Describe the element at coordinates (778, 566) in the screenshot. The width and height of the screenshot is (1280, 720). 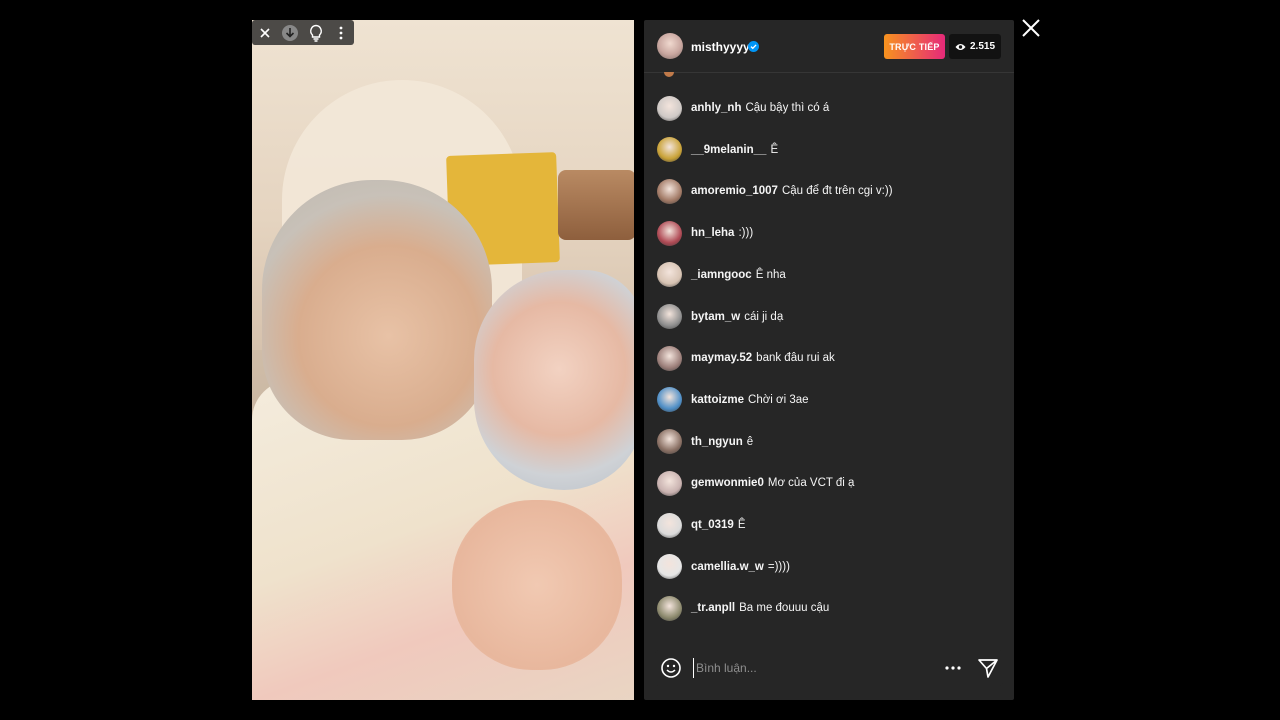
I see `comment-message: =))))` at that location.